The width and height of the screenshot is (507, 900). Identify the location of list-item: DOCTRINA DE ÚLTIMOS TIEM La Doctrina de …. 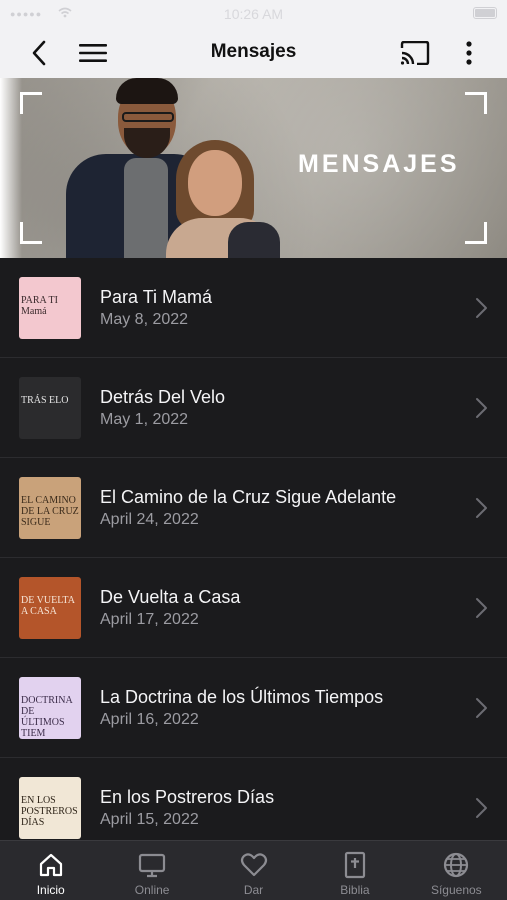
(253, 708).